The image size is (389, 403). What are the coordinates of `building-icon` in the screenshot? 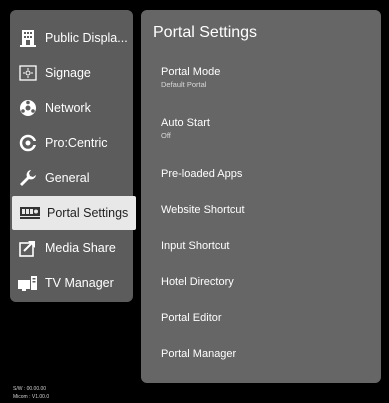 It's located at (28, 38).